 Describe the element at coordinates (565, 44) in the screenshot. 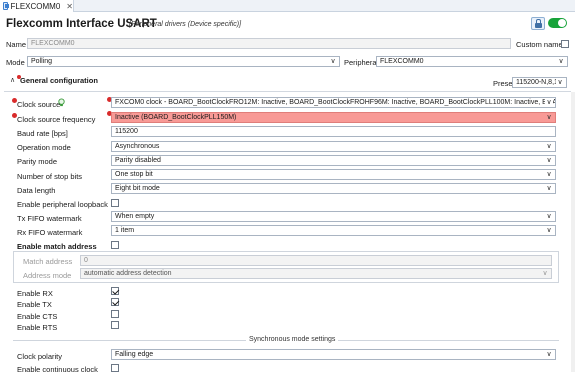

I see `custom-name-checkbox` at that location.